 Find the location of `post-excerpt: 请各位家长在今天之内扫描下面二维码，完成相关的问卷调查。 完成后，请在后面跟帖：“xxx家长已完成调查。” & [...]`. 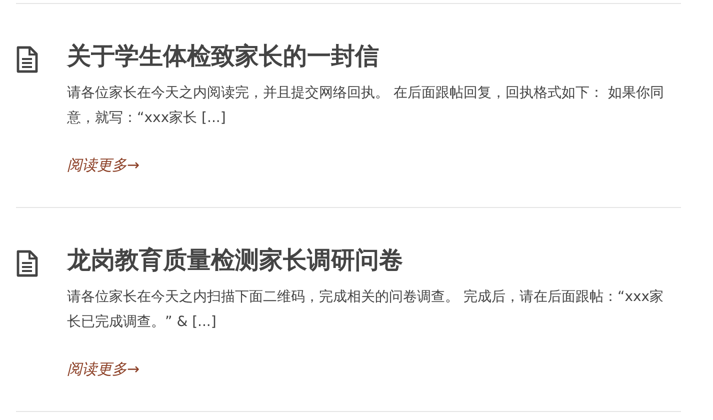

post-excerpt: 请各位家长在今天之内扫描下面二维码，完成相关的问卷调查。 完成后，请在后面跟帖：“xxx家长已完成调查。” & [...] is located at coordinates (366, 310).